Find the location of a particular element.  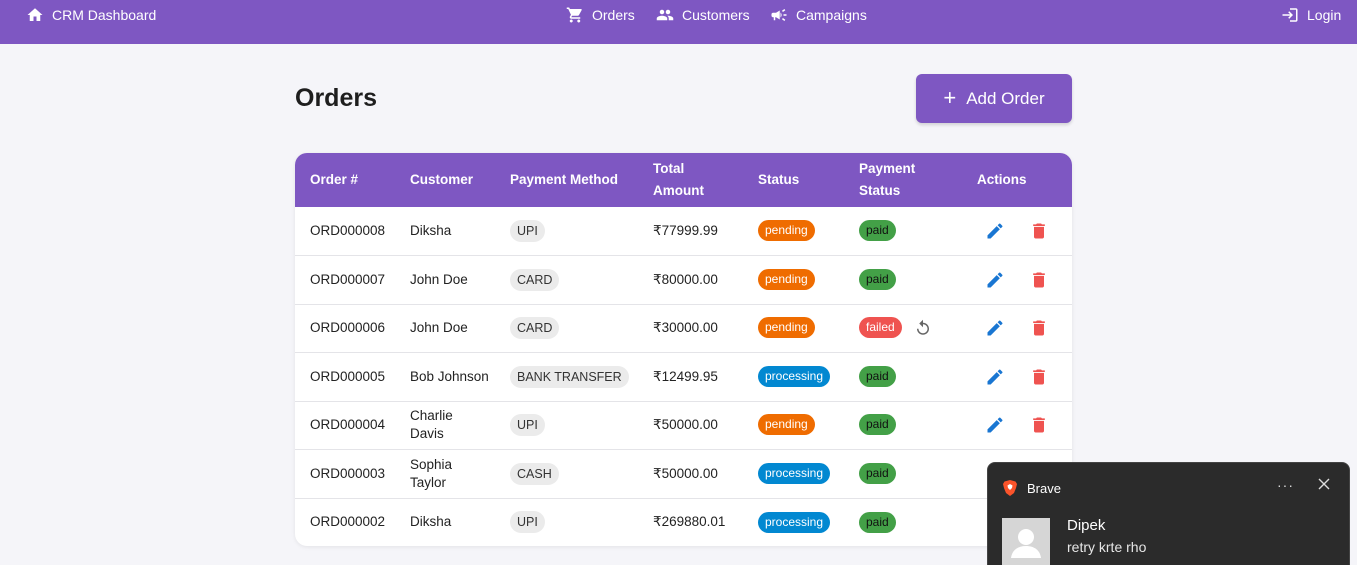

order-number: ORD000006 is located at coordinates (348, 327).